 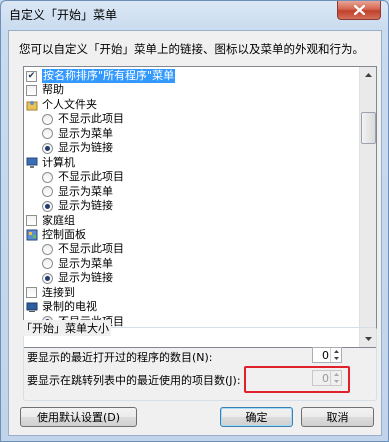 I want to click on scroll-up-button, so click(x=368, y=75).